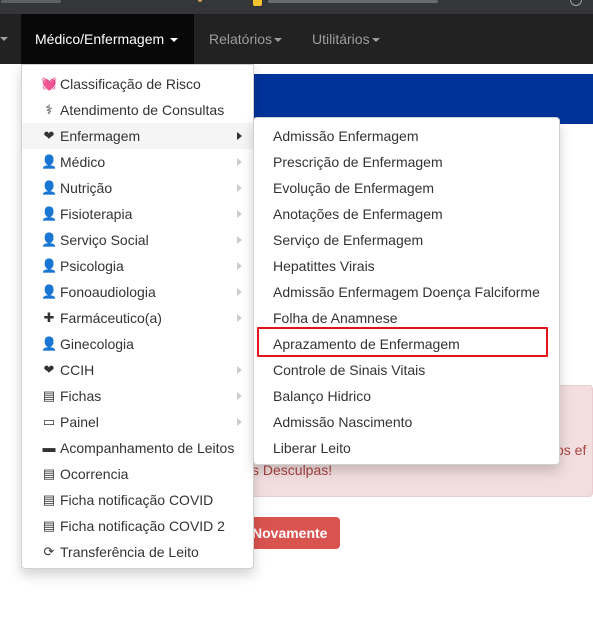  What do you see at coordinates (406, 370) in the screenshot?
I see `submenu-item: Controle de Sinais Vitais` at bounding box center [406, 370].